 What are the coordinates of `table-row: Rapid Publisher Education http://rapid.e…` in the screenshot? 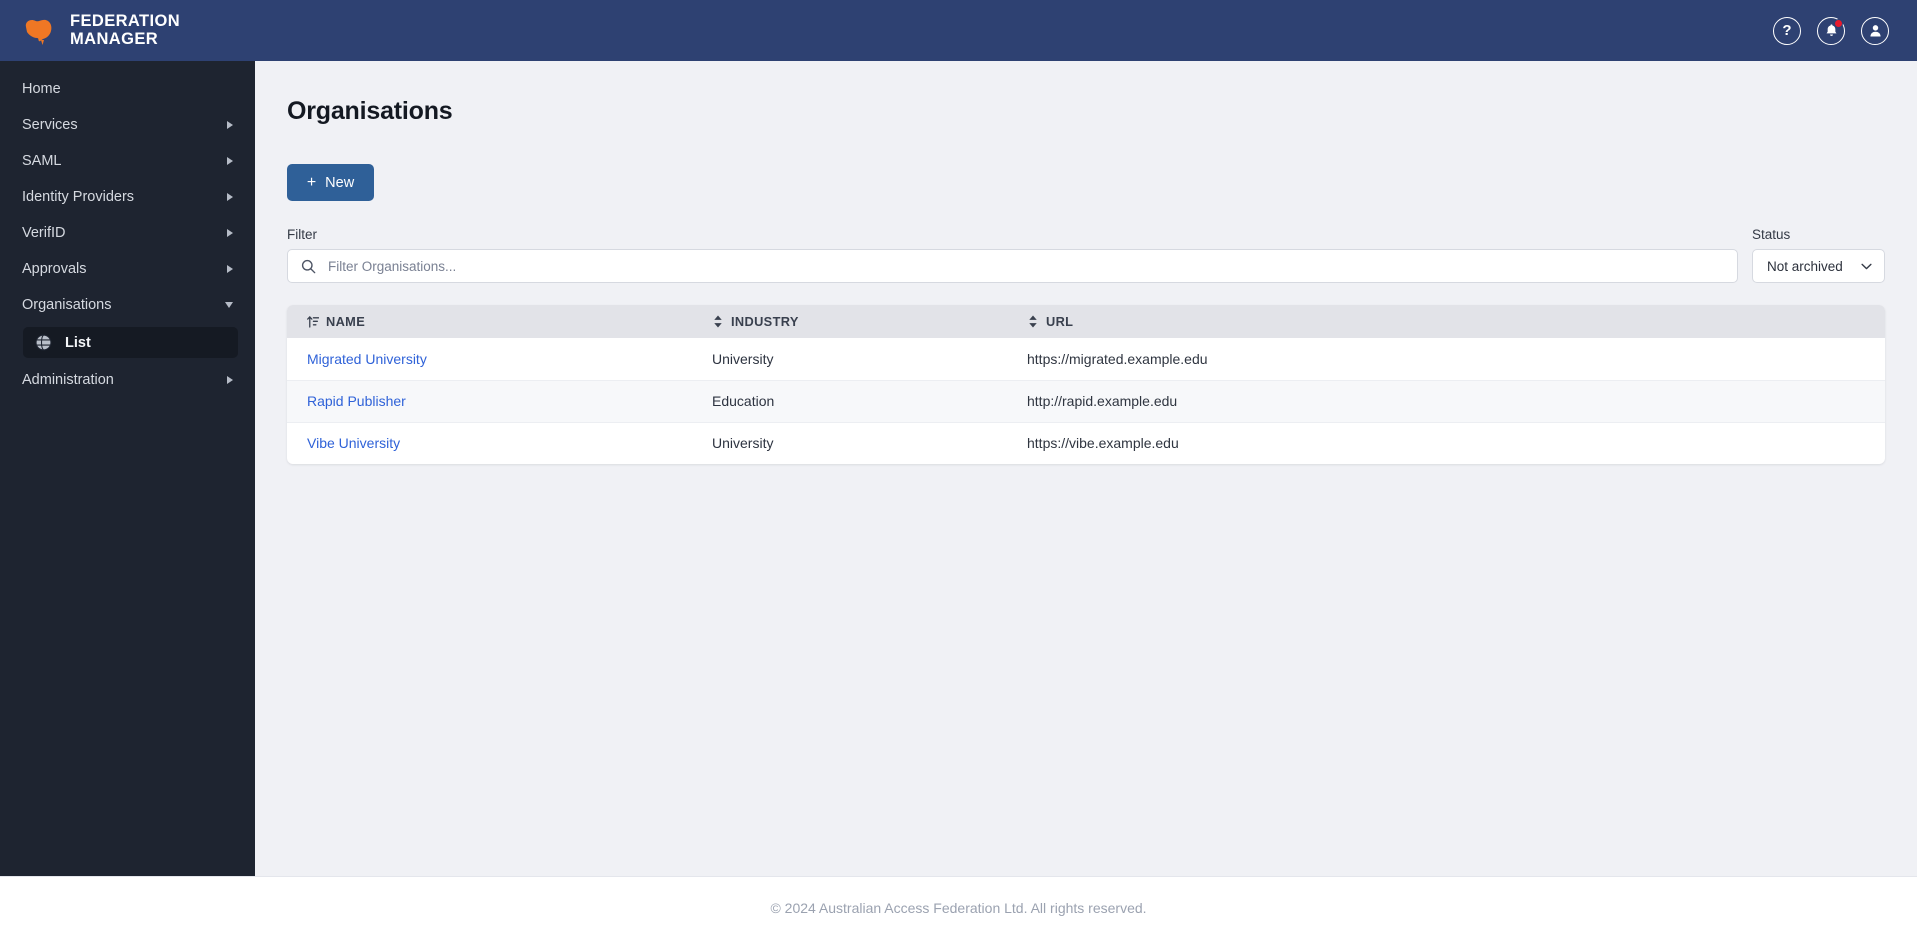 It's located at (1086, 401).